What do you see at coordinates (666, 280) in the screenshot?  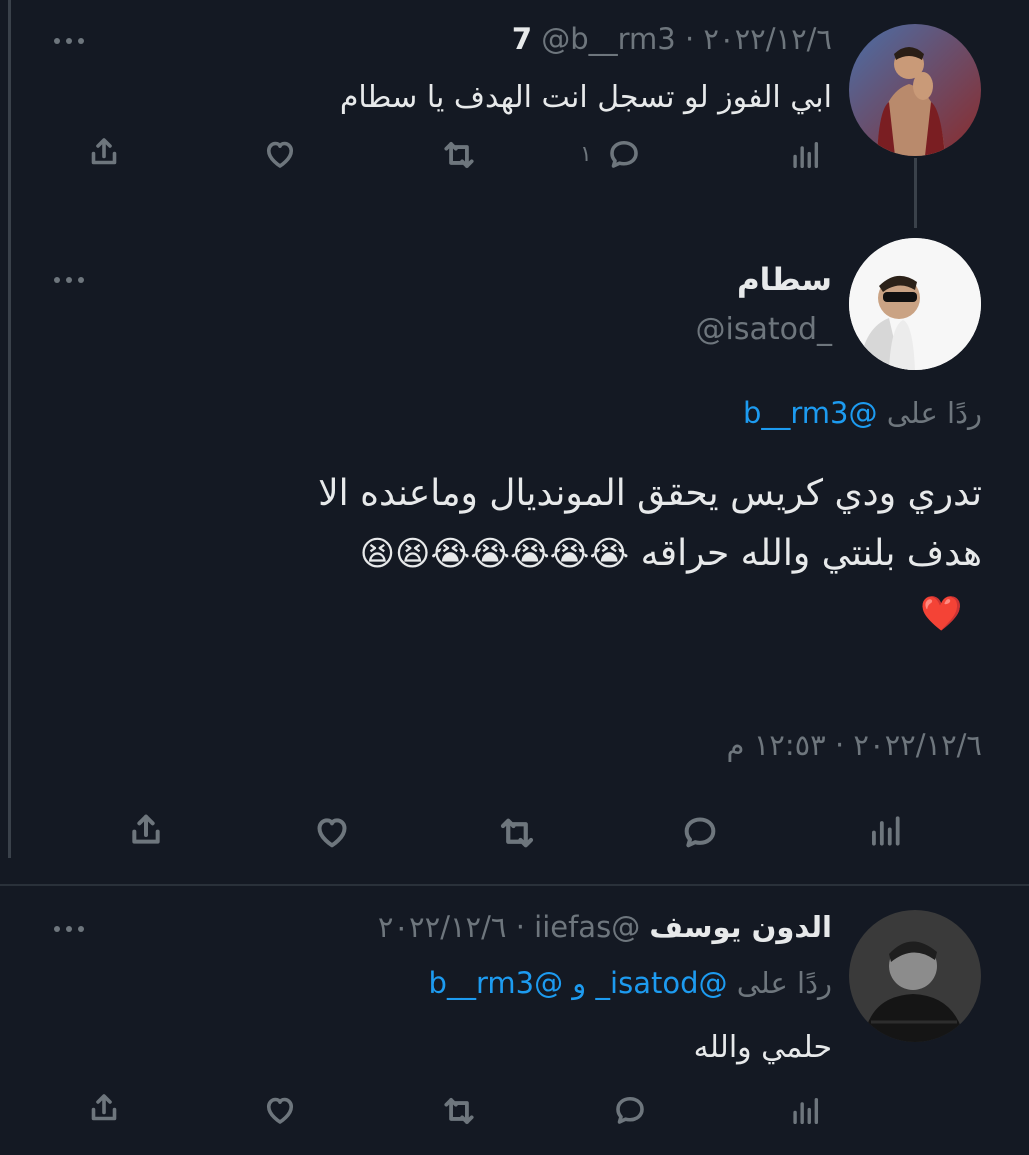 I see `author-name: سطام` at bounding box center [666, 280].